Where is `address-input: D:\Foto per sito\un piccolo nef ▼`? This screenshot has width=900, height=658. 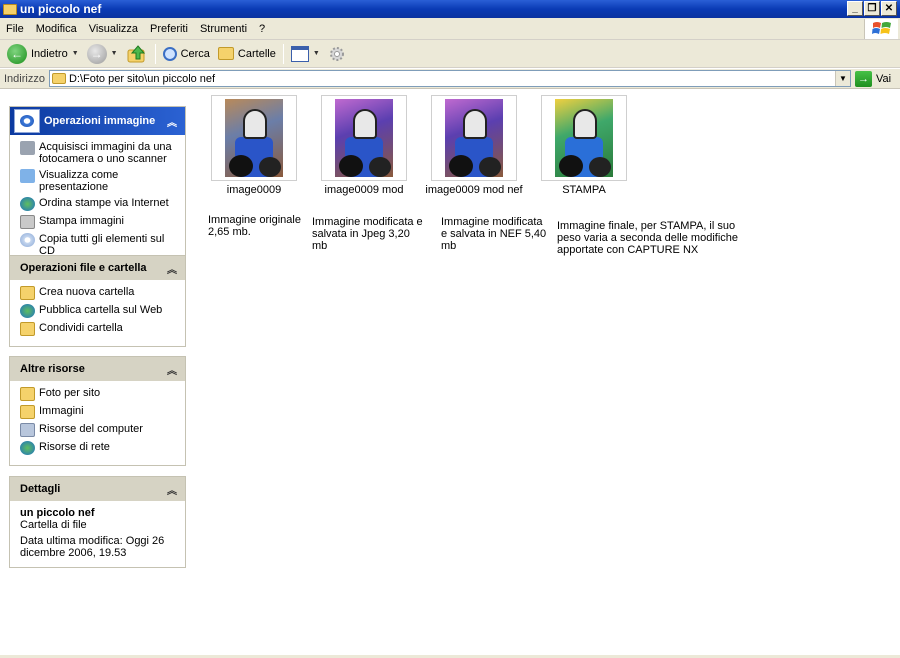 address-input: D:\Foto per sito\un piccolo nef ▼ is located at coordinates (449, 78).